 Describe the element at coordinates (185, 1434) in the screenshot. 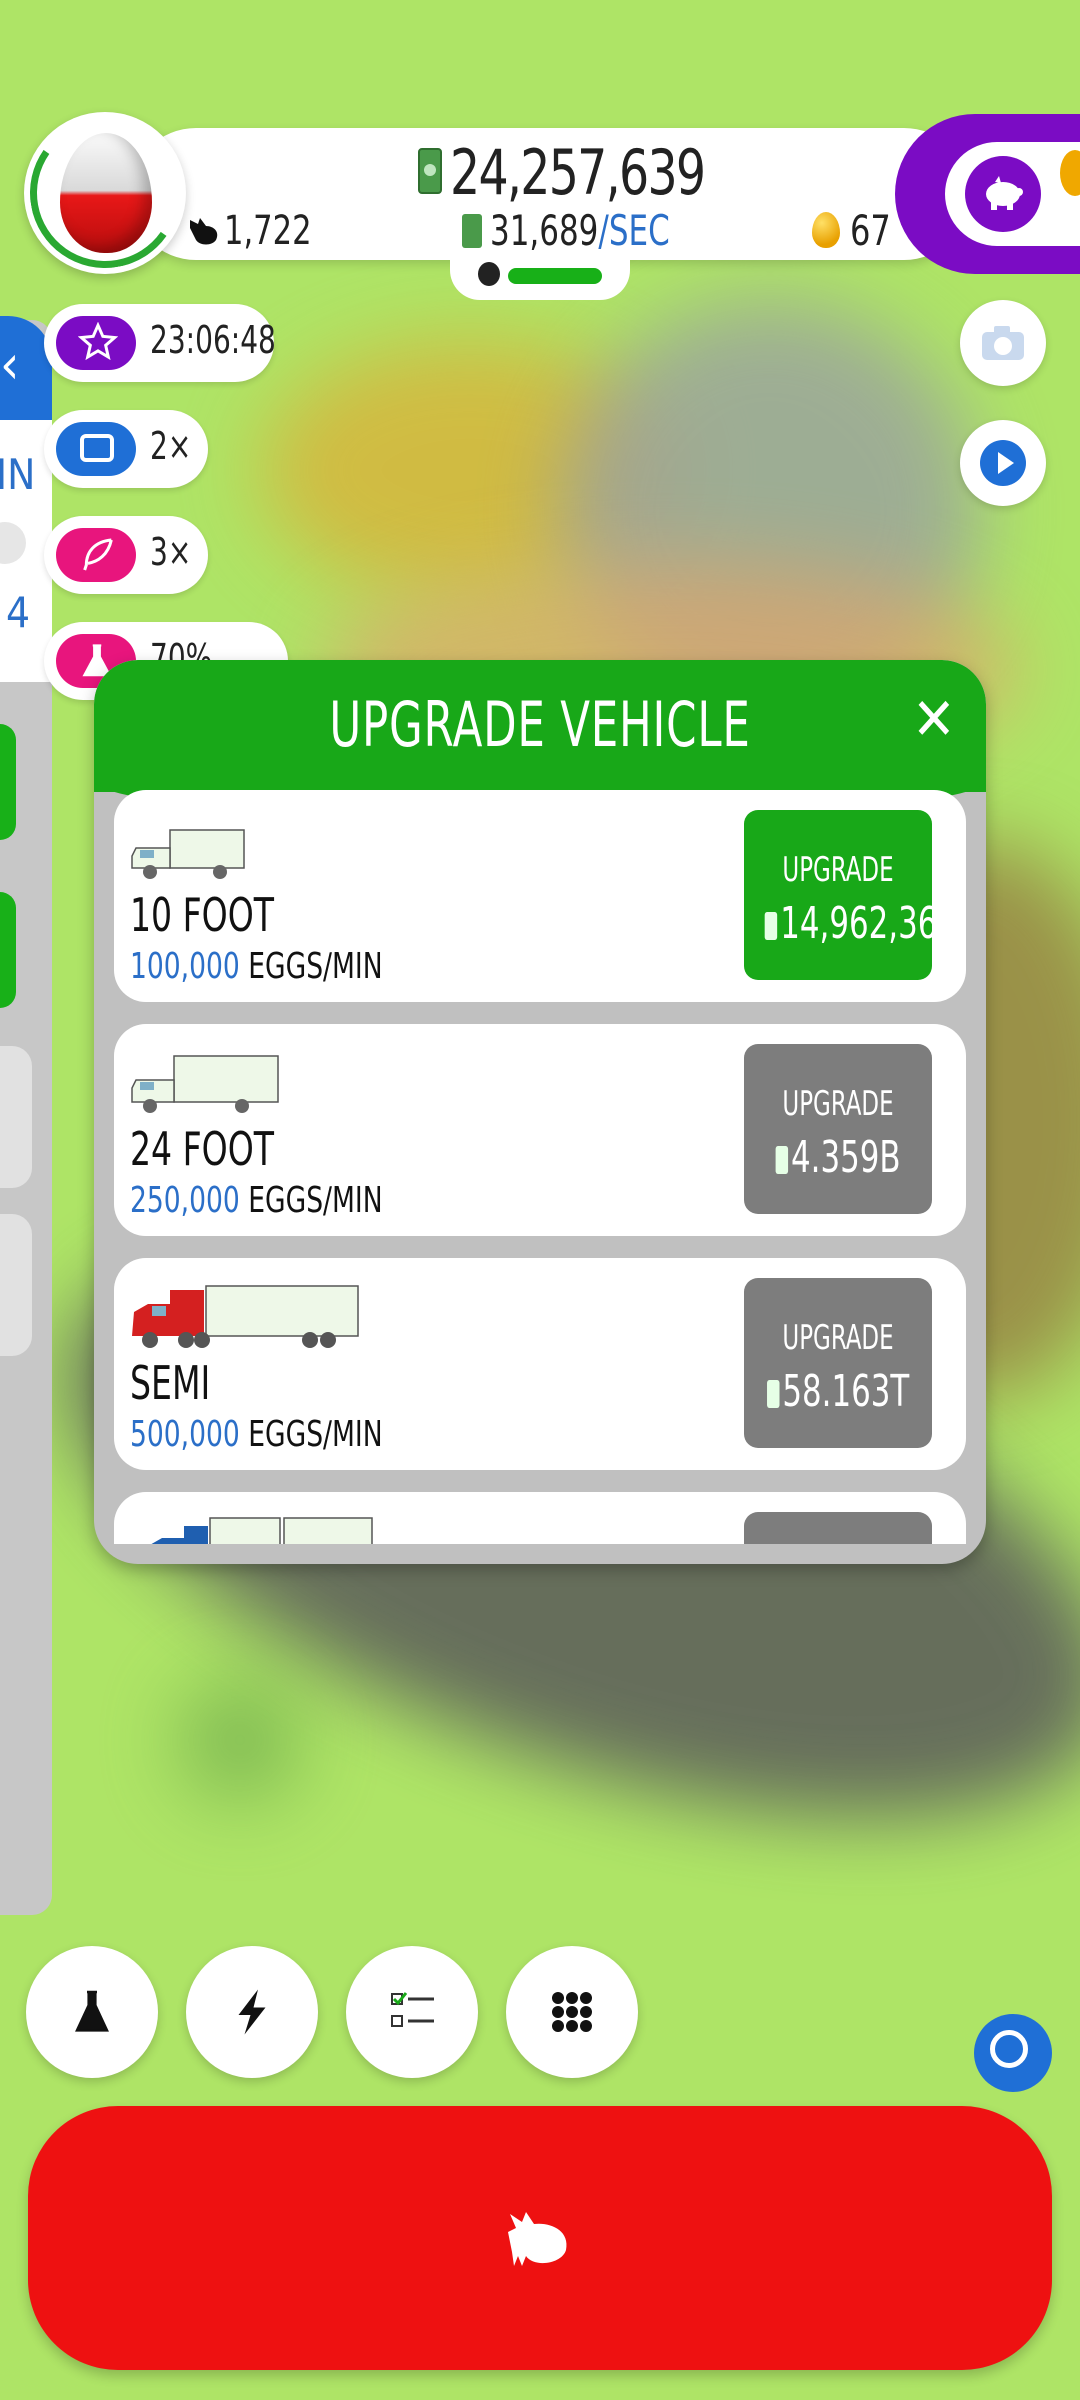

I see `vehicle-capacity-value: 500,000` at that location.